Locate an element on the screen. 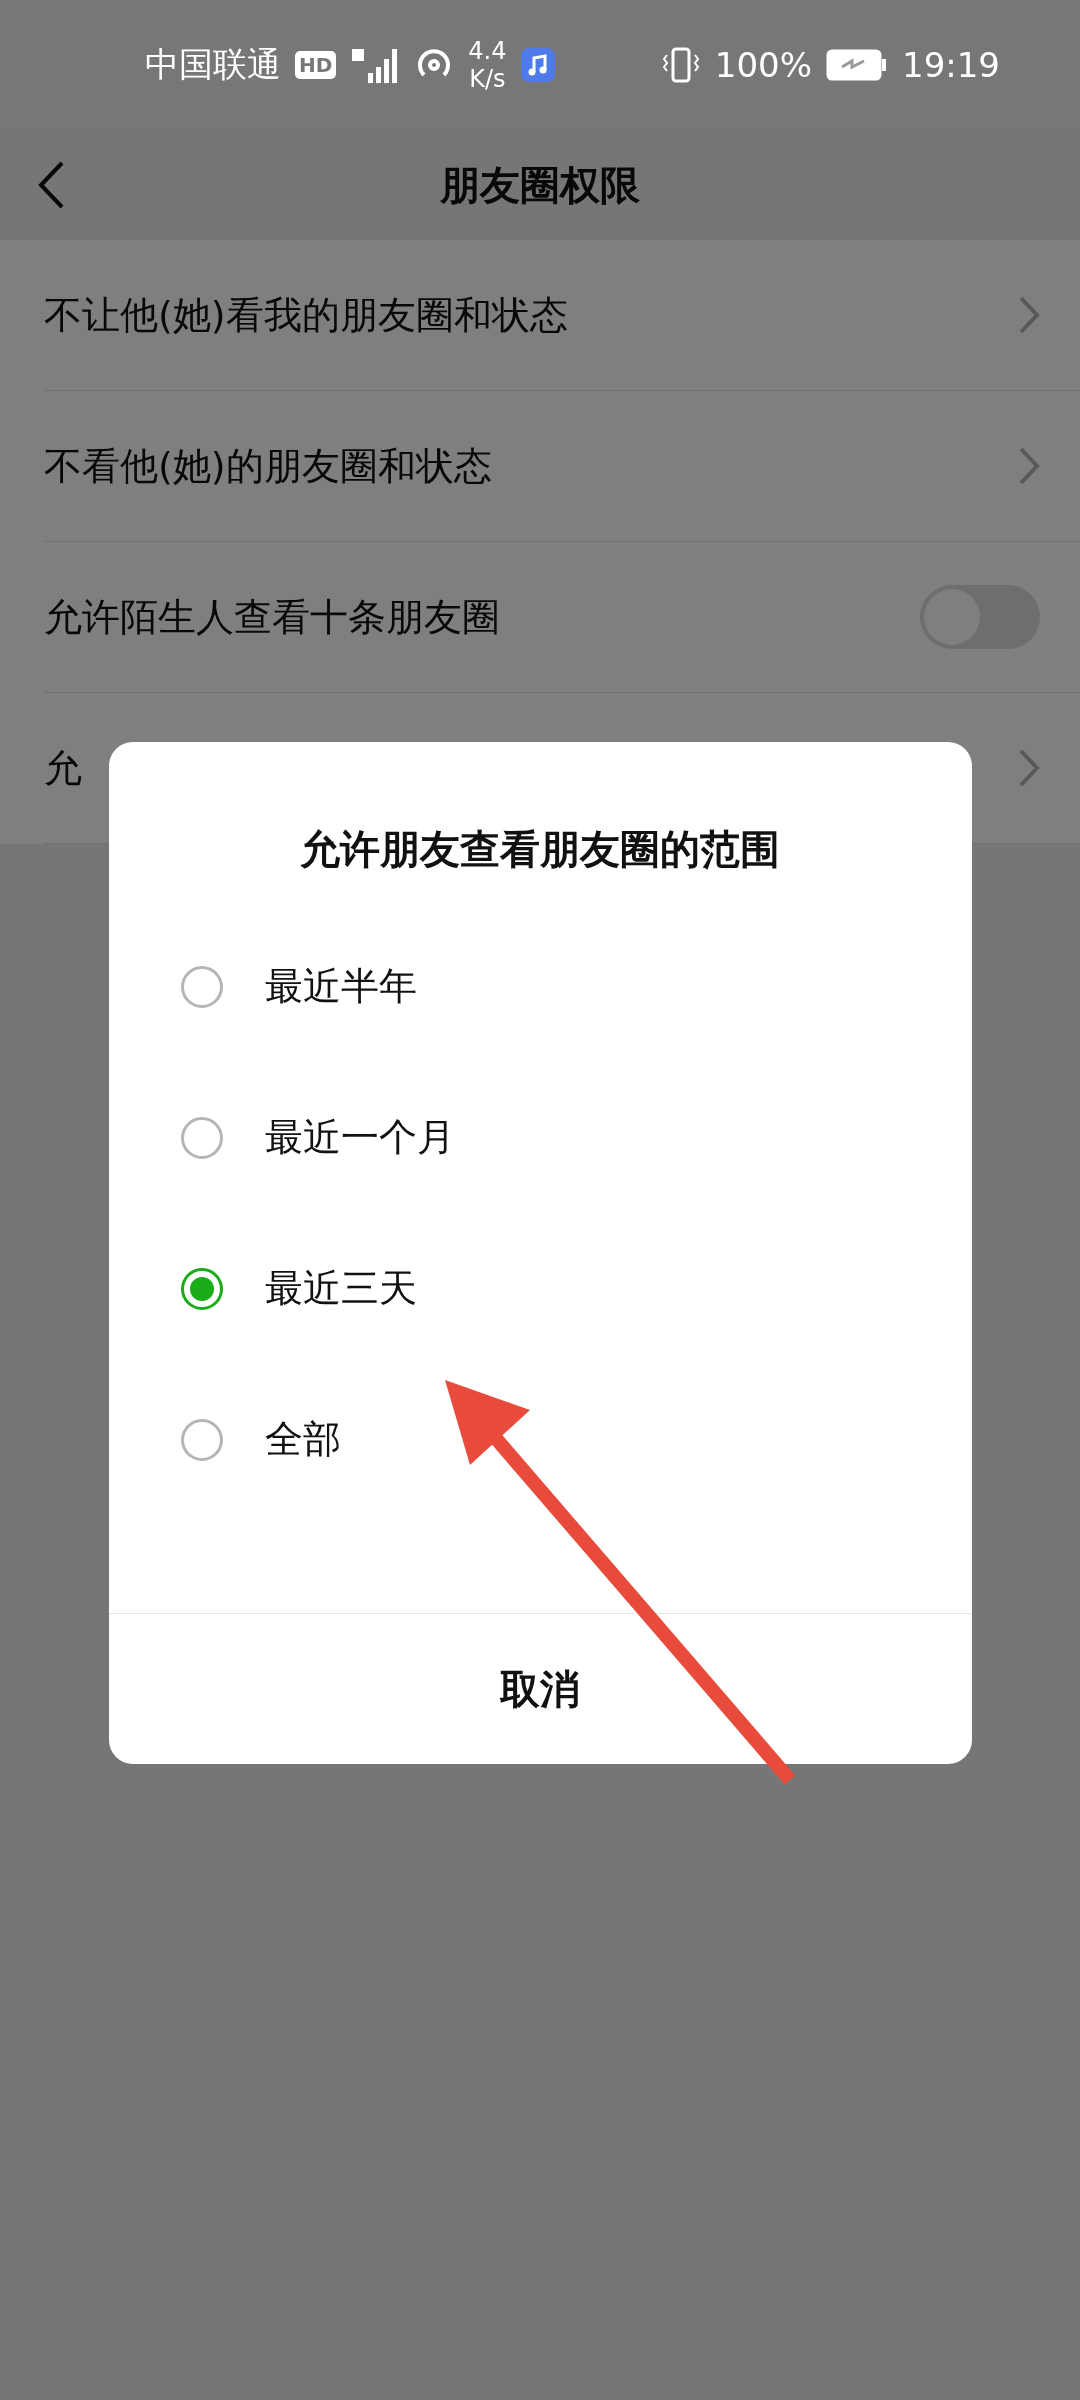 This screenshot has width=1080, height=2400. hd-badge: HD is located at coordinates (316, 65).